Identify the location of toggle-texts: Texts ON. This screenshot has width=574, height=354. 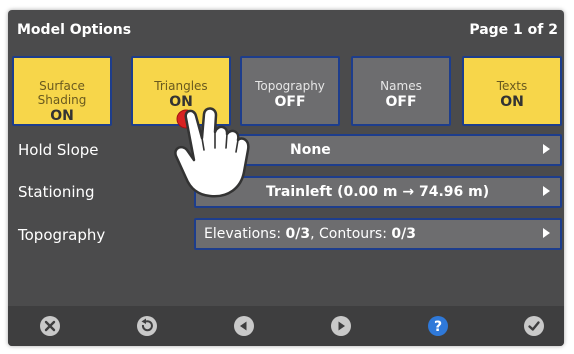
(512, 91).